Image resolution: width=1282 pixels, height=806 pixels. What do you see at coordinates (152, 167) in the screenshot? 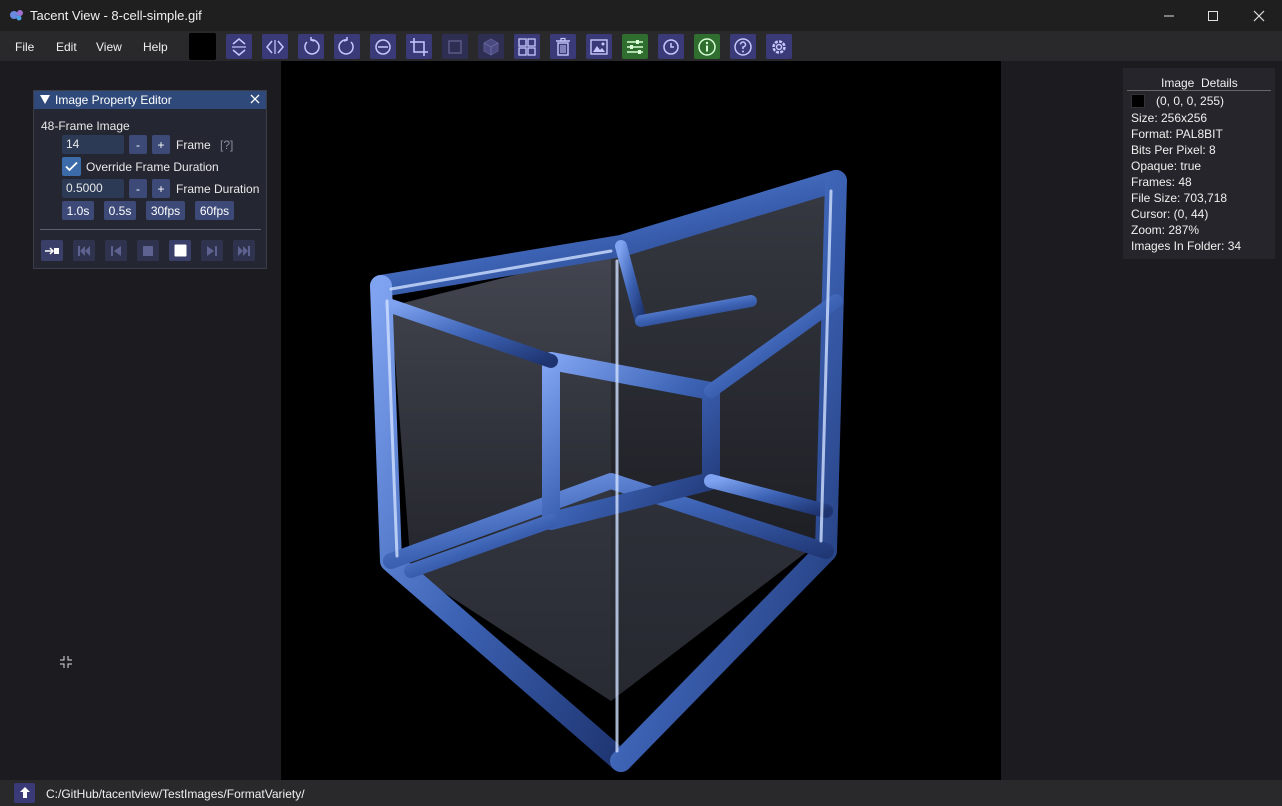
I see `override-duration-label: Override Frame Duration` at bounding box center [152, 167].